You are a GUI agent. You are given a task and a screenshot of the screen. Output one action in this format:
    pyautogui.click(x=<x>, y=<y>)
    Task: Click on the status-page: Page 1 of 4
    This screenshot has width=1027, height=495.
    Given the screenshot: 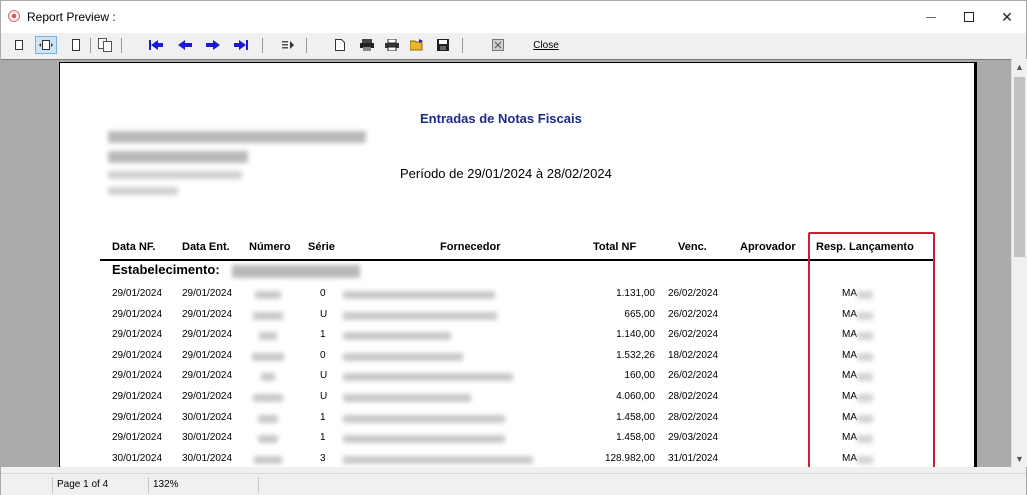 What is the action you would take?
    pyautogui.click(x=101, y=485)
    